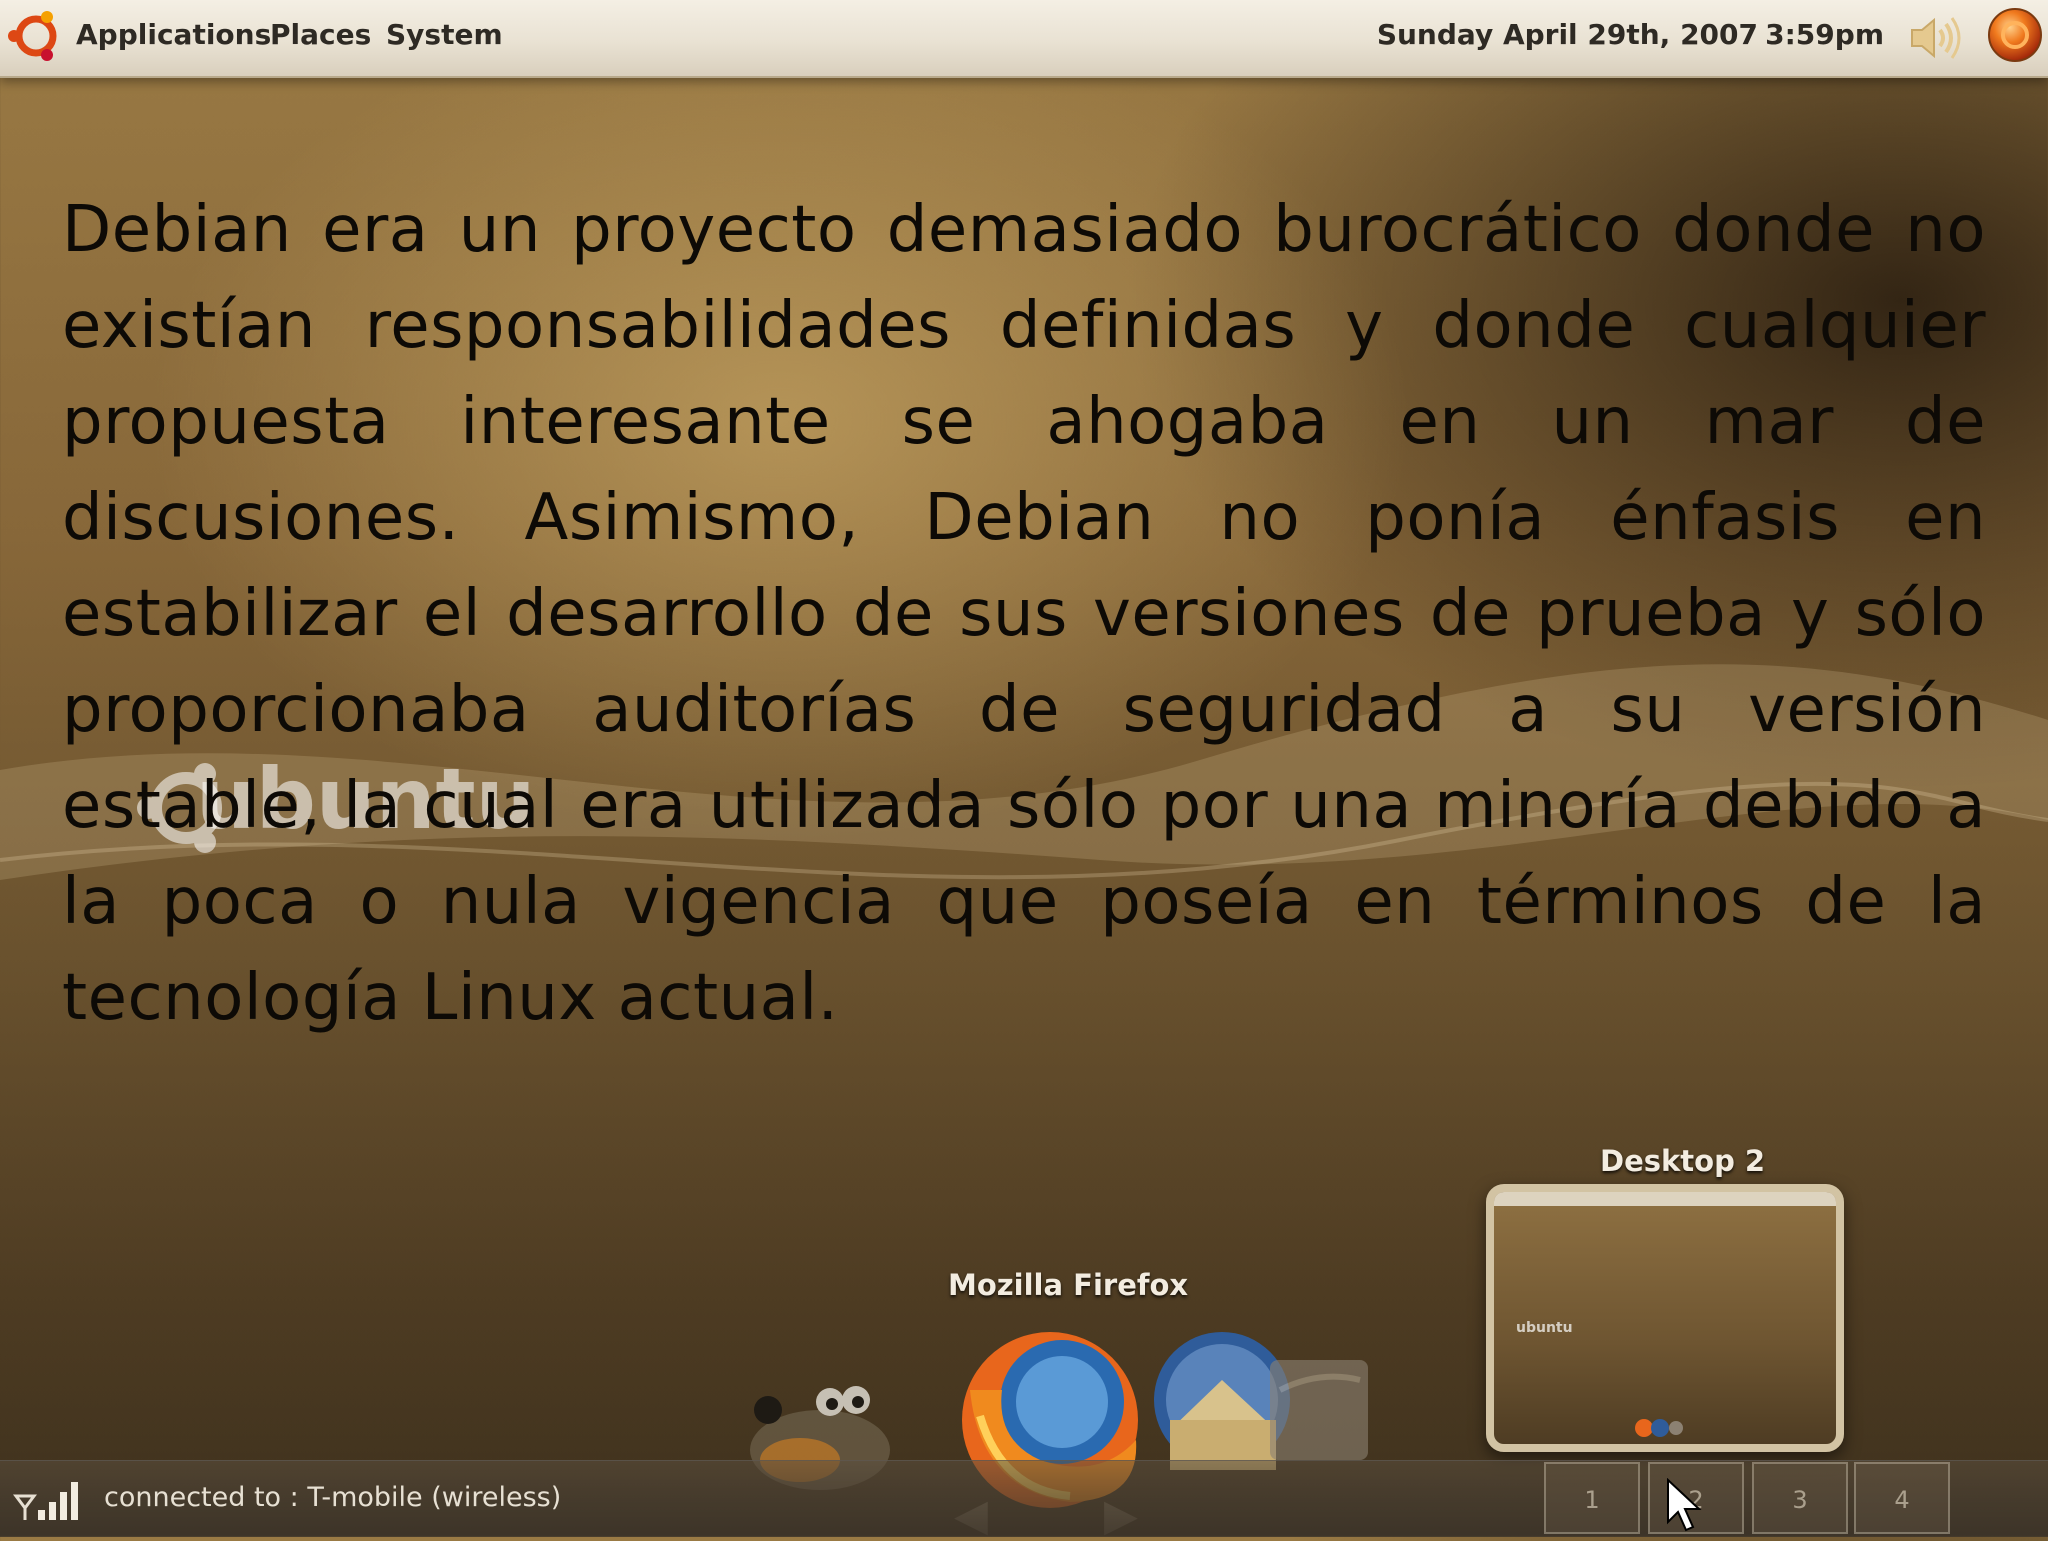 This screenshot has width=2048, height=1541. What do you see at coordinates (1683, 1161) in the screenshot?
I see `desktop-preview-label: Desktop 2` at bounding box center [1683, 1161].